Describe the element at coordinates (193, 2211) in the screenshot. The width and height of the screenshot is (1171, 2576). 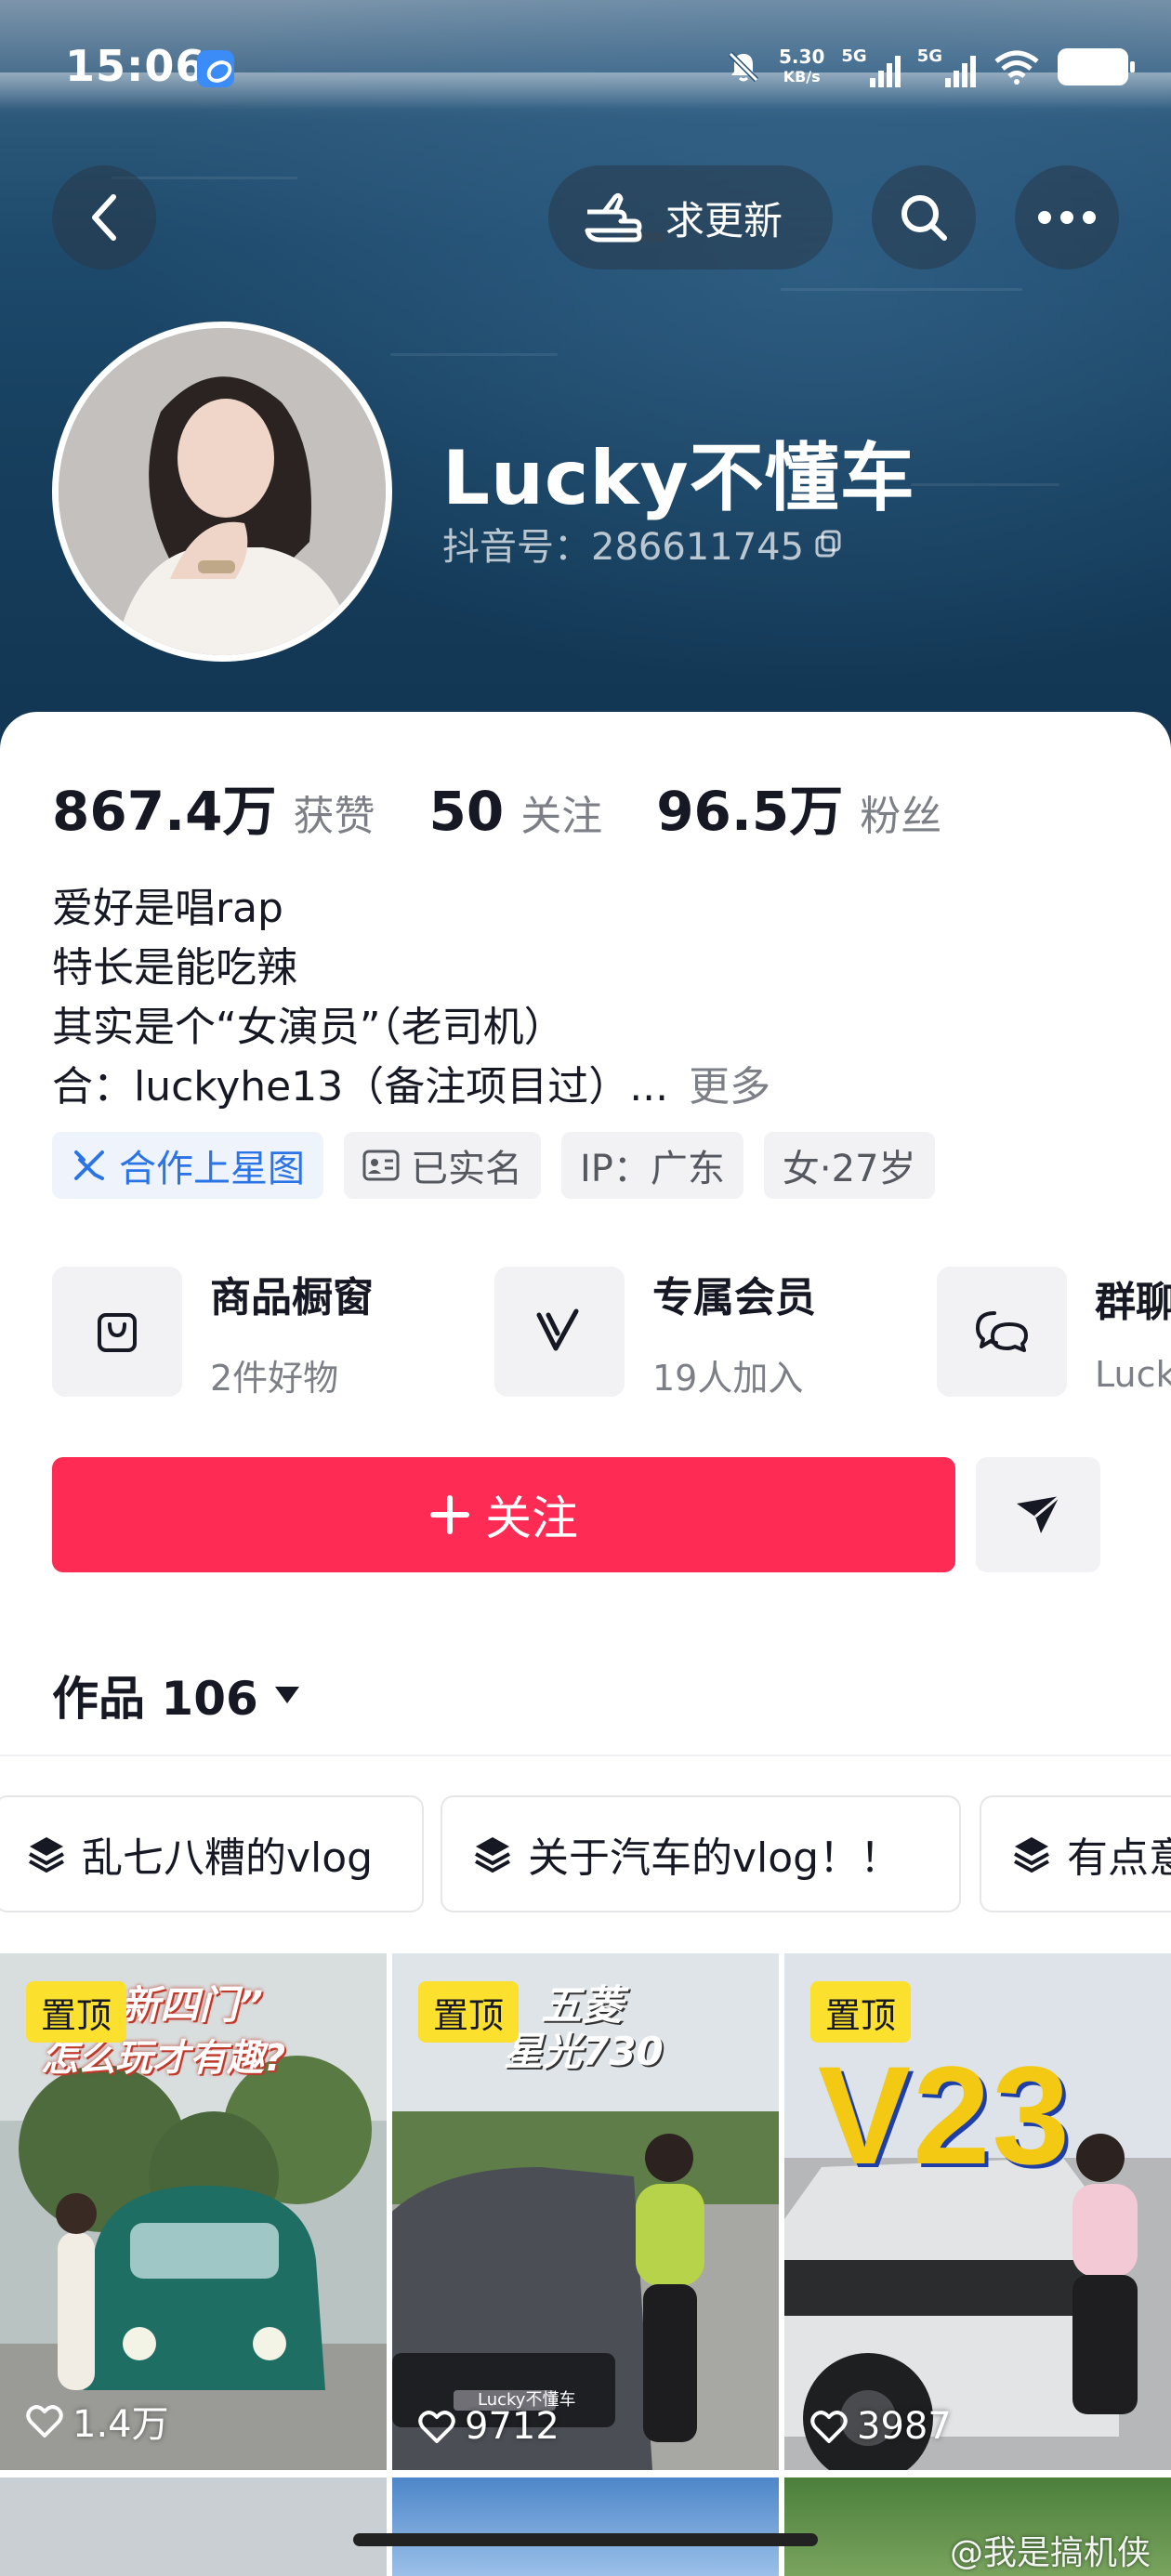
I see `video-tile: 新四门” 怎么玩才有趣? 置顶 1.4万` at that location.